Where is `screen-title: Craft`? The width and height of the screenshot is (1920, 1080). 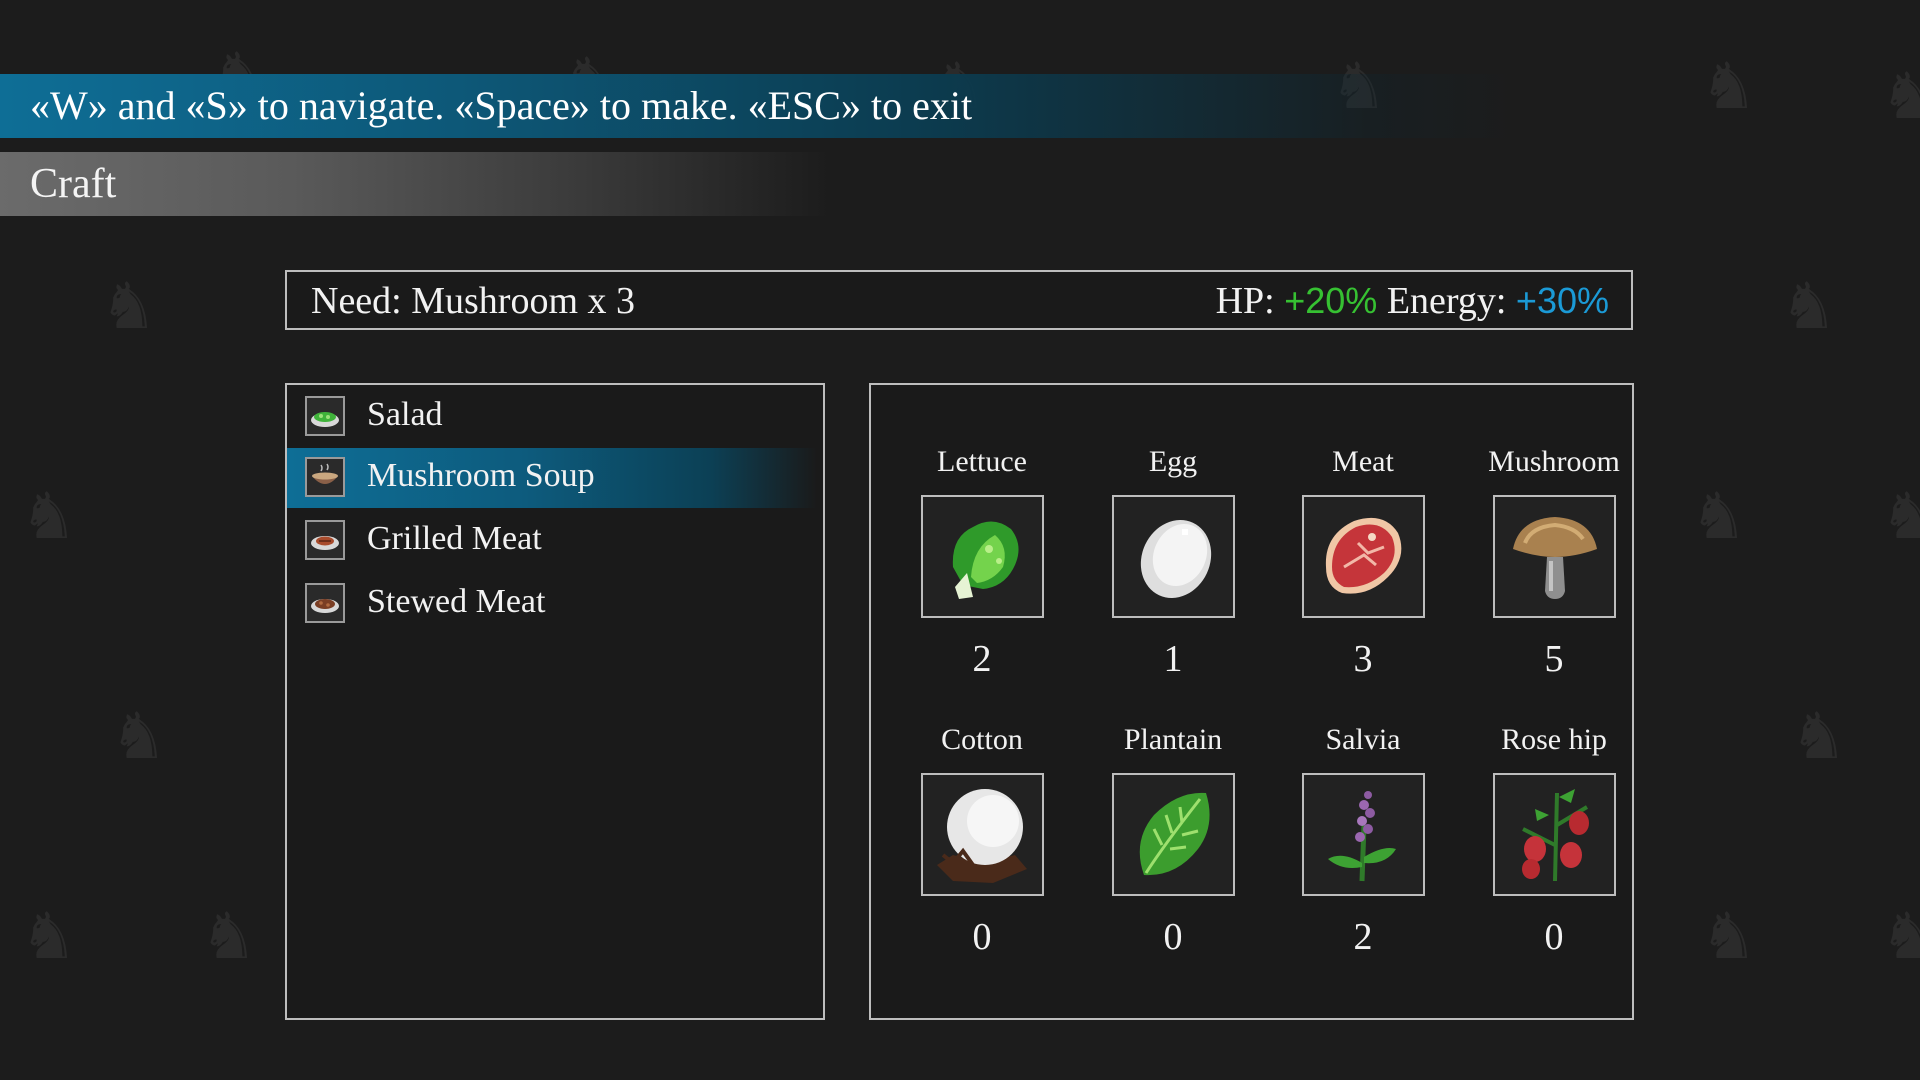 screen-title: Craft is located at coordinates (73, 184).